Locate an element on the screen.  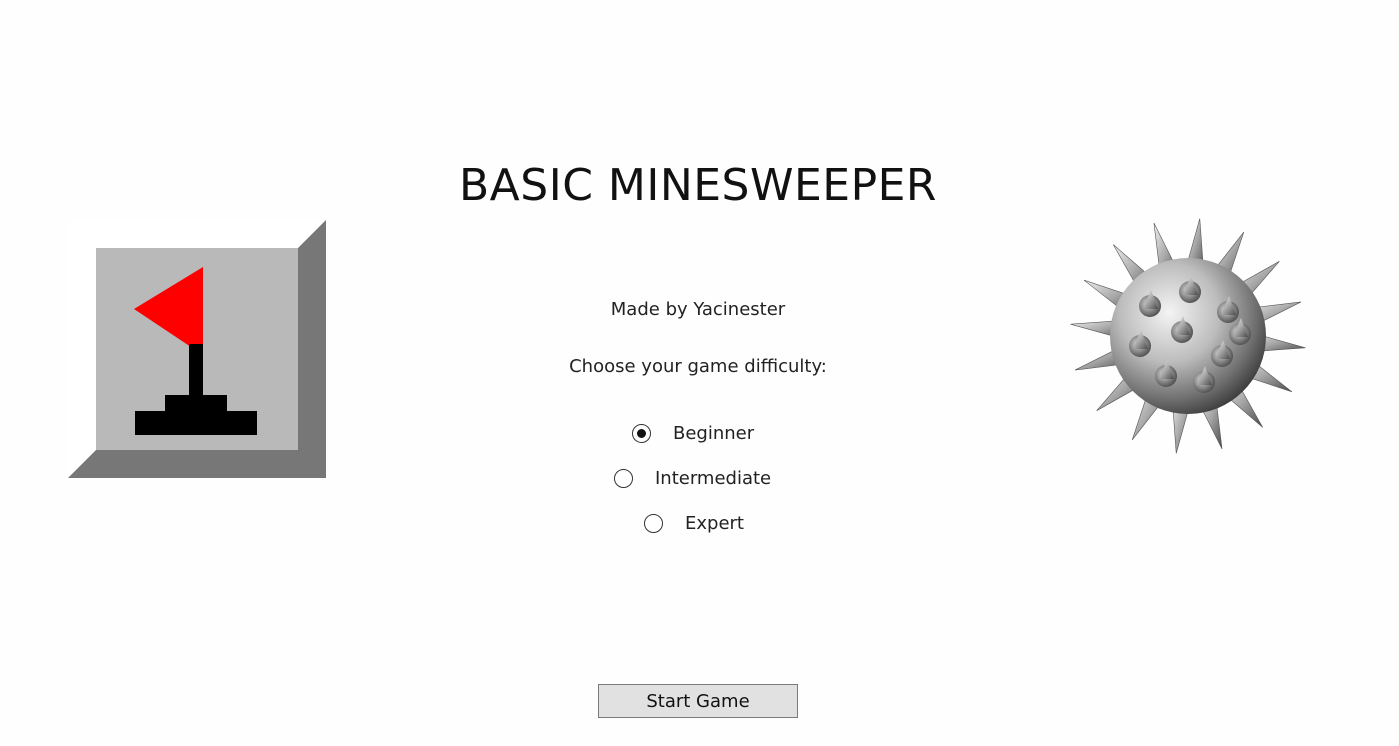
radio-label-beginner: Beginner is located at coordinates (714, 433).